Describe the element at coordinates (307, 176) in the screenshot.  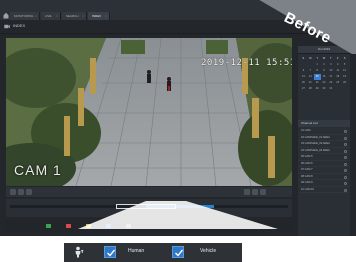
I see `list-item-label: 08 CAM 8` at that location.